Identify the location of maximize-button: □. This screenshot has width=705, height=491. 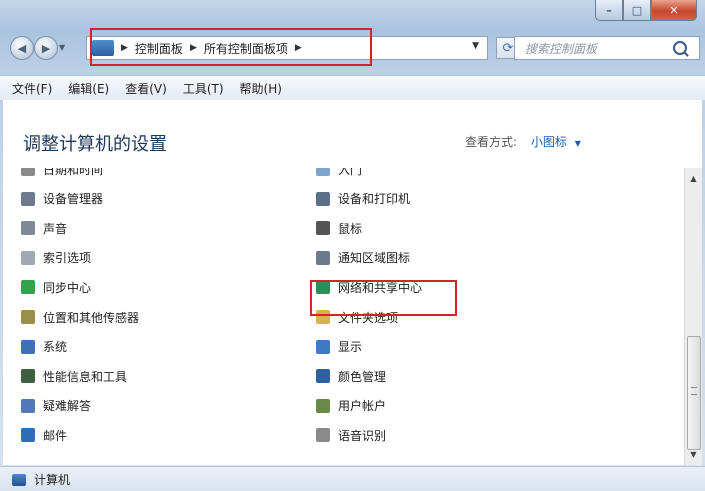
(637, 10).